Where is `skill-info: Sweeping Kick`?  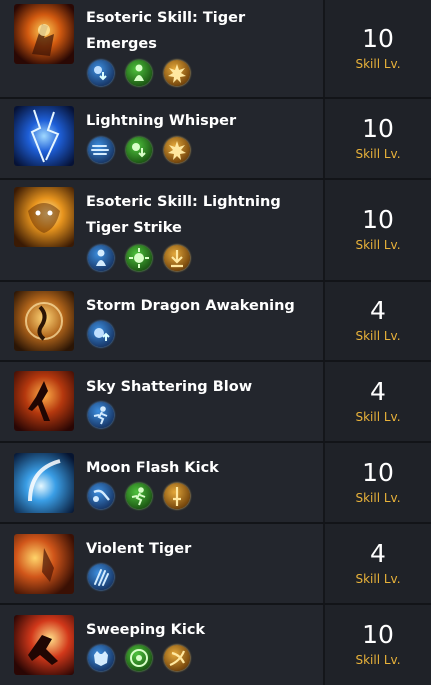 skill-info: Sweeping Kick is located at coordinates (162, 645).